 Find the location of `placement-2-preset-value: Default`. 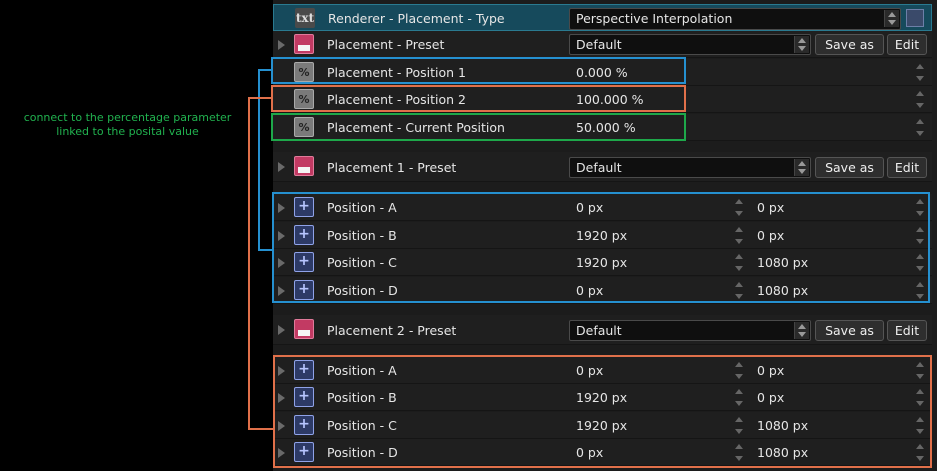

placement-2-preset-value: Default is located at coordinates (599, 330).